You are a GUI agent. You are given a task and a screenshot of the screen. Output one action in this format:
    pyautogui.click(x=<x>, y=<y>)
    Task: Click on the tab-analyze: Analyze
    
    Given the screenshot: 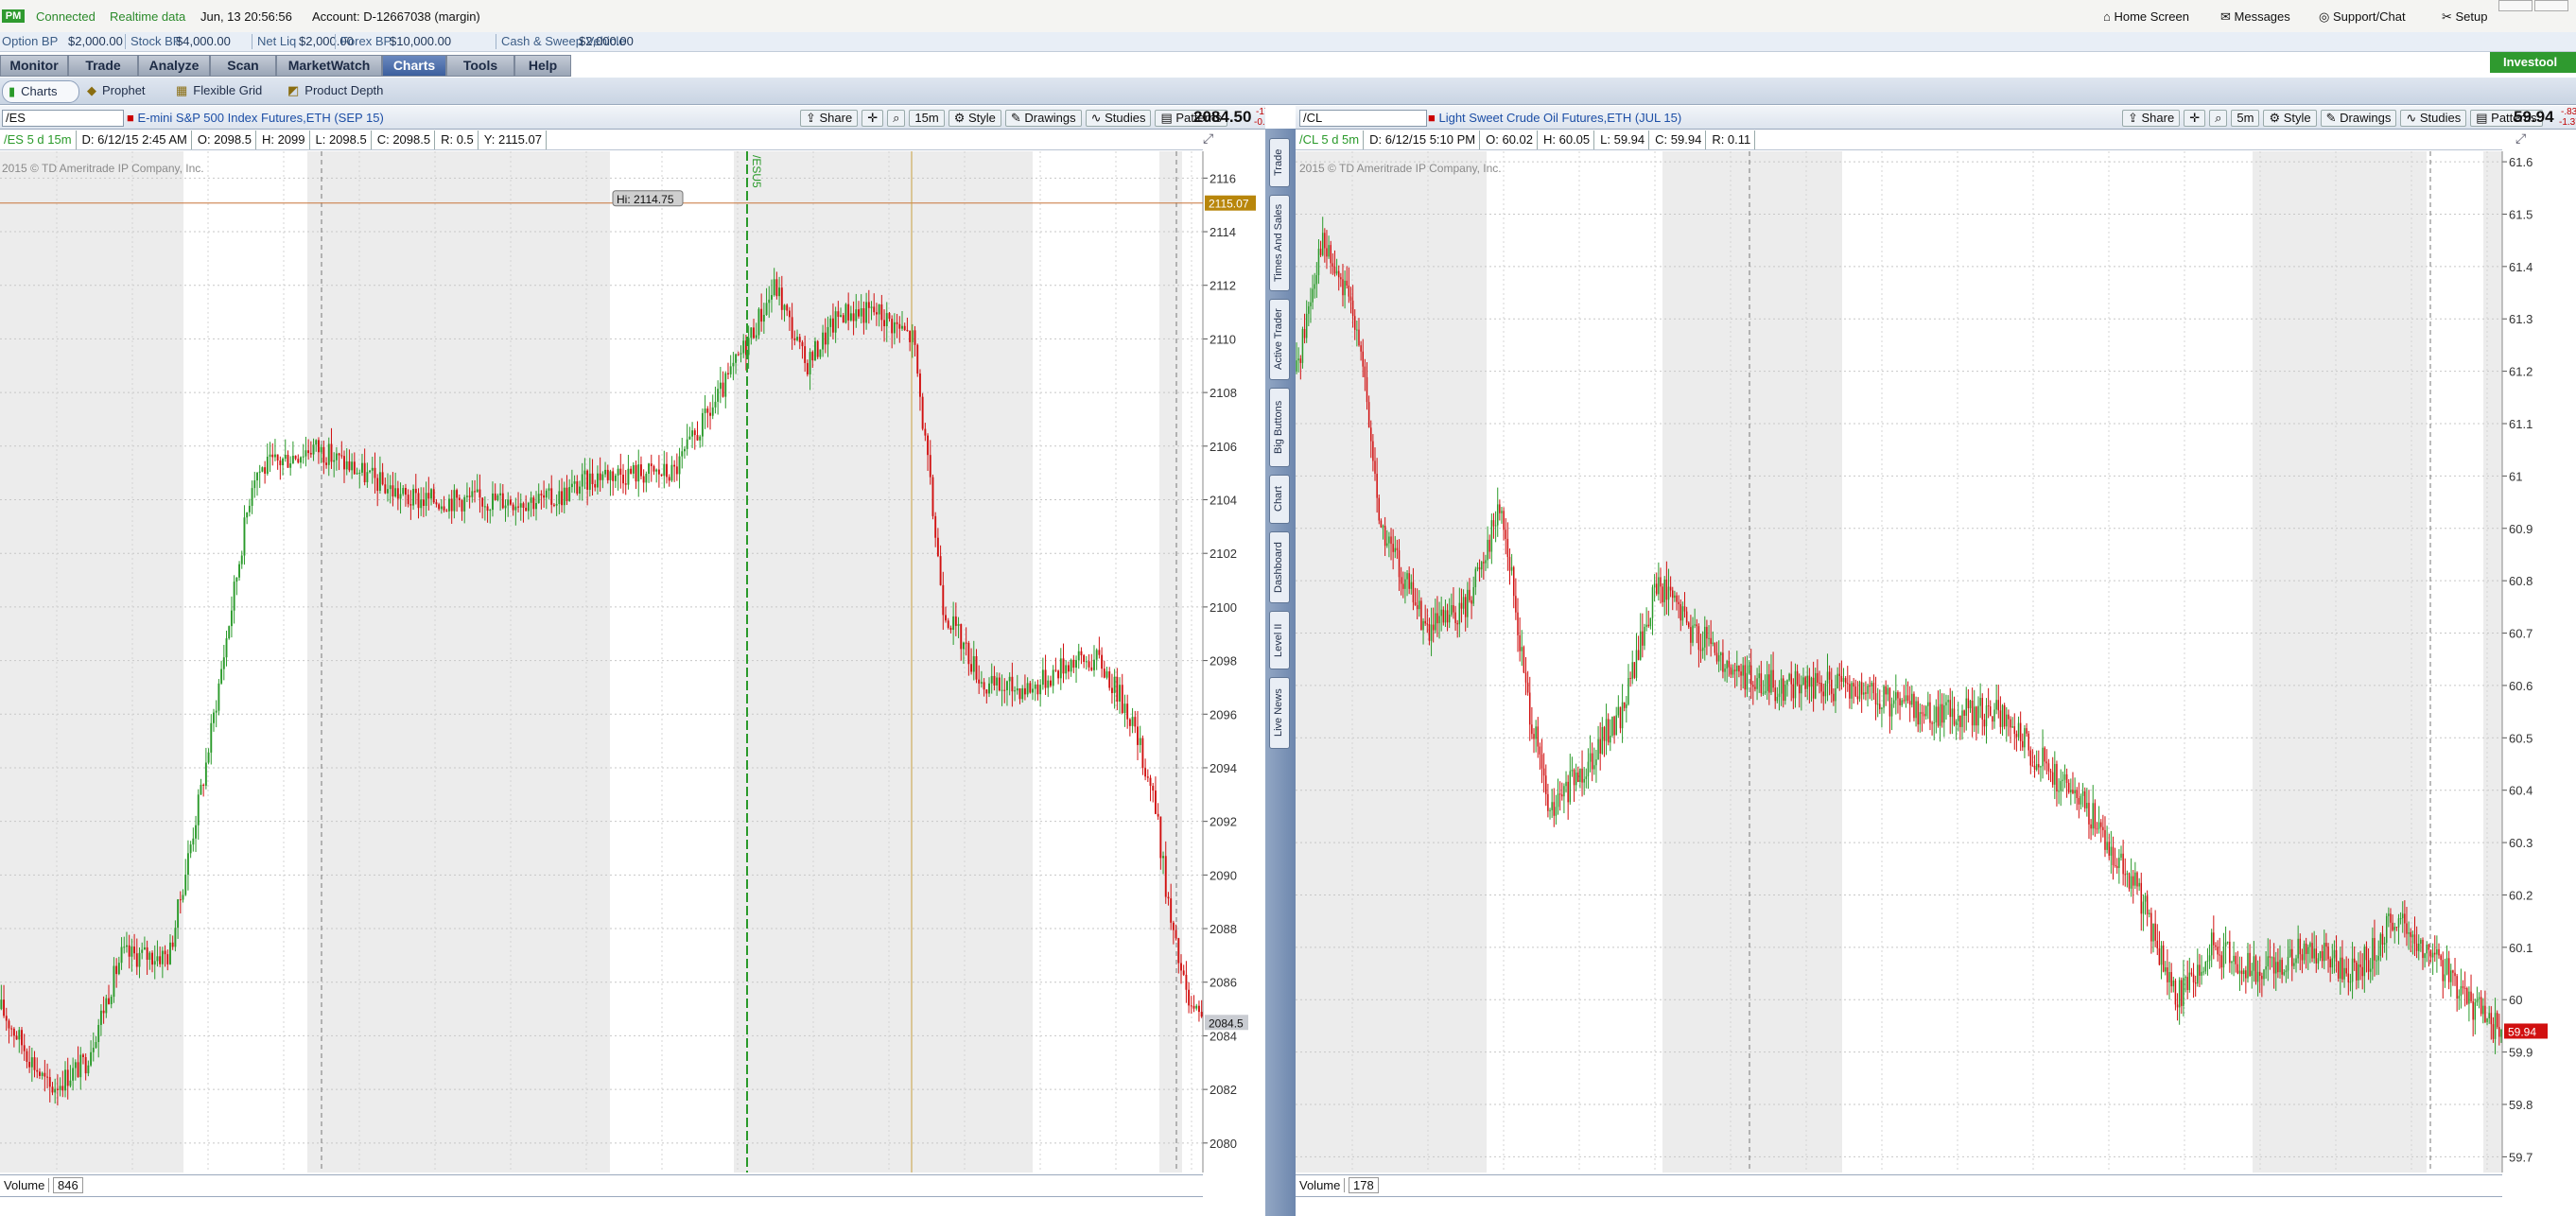 What is the action you would take?
    pyautogui.click(x=174, y=66)
    